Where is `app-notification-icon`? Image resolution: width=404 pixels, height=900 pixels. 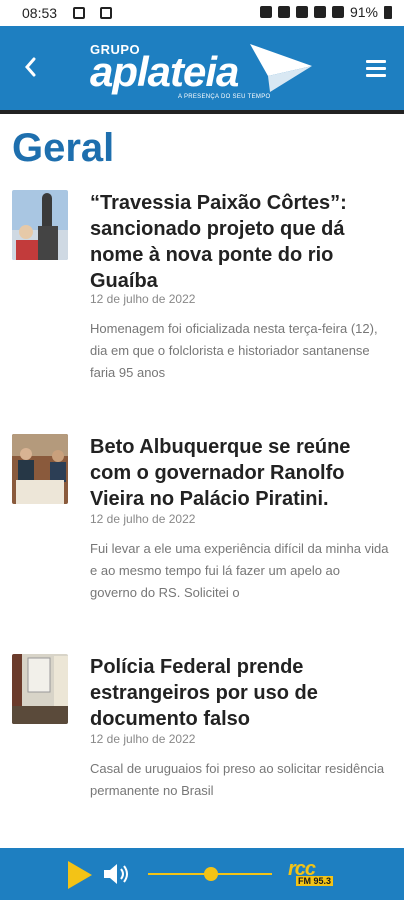 app-notification-icon is located at coordinates (106, 13).